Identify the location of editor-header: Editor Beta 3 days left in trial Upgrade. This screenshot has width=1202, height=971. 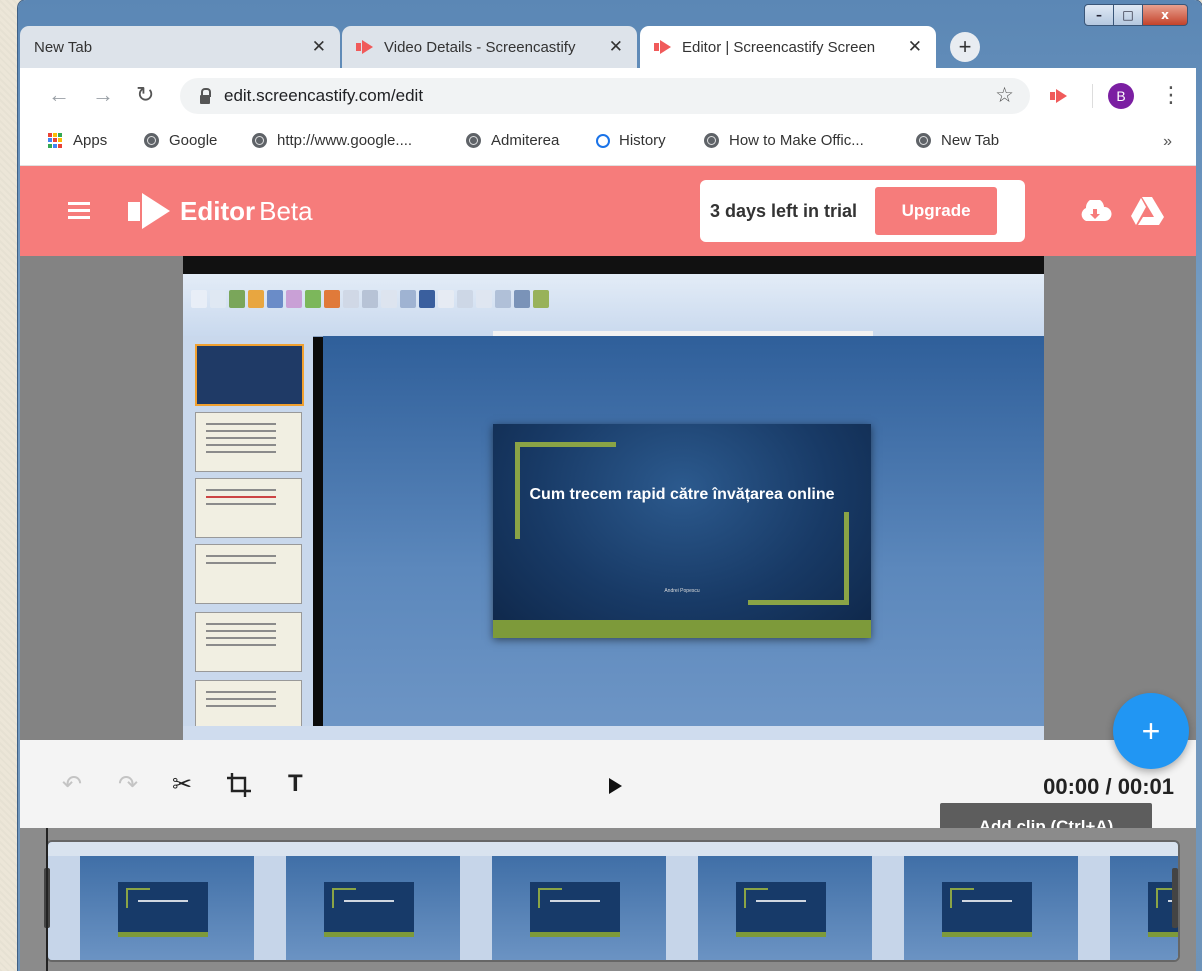
(608, 211).